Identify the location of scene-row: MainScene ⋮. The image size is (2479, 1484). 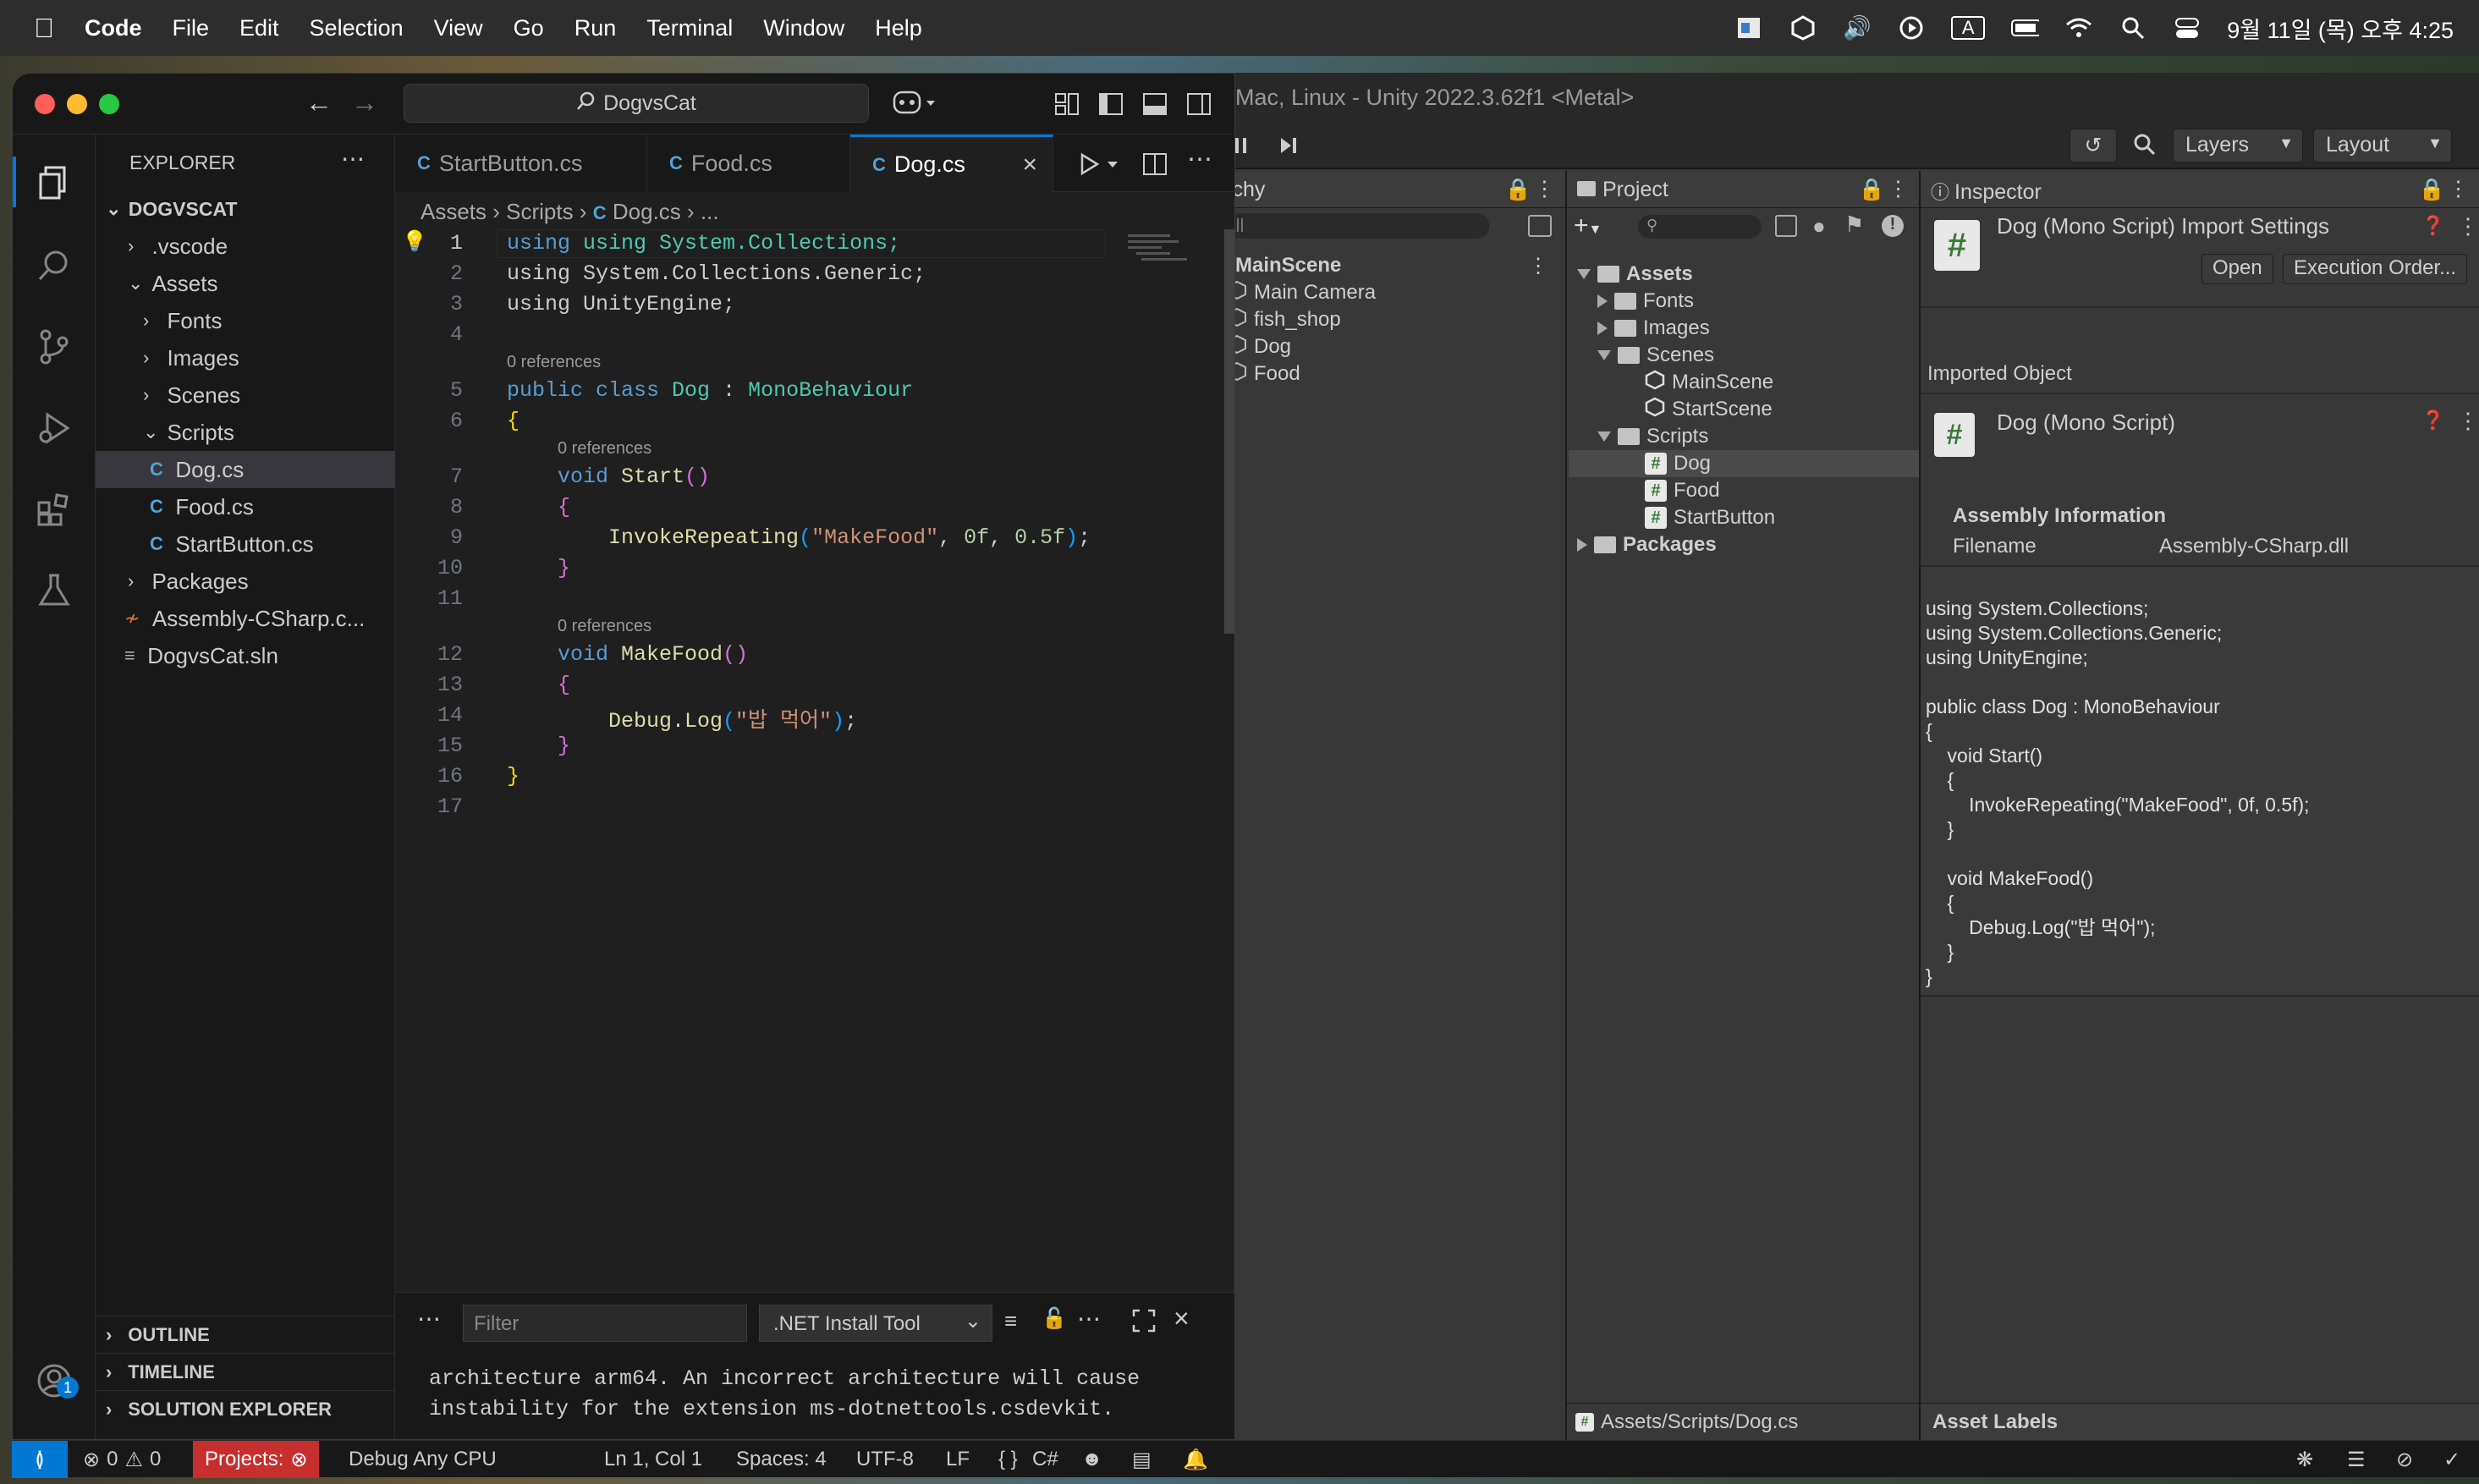
(1374, 265).